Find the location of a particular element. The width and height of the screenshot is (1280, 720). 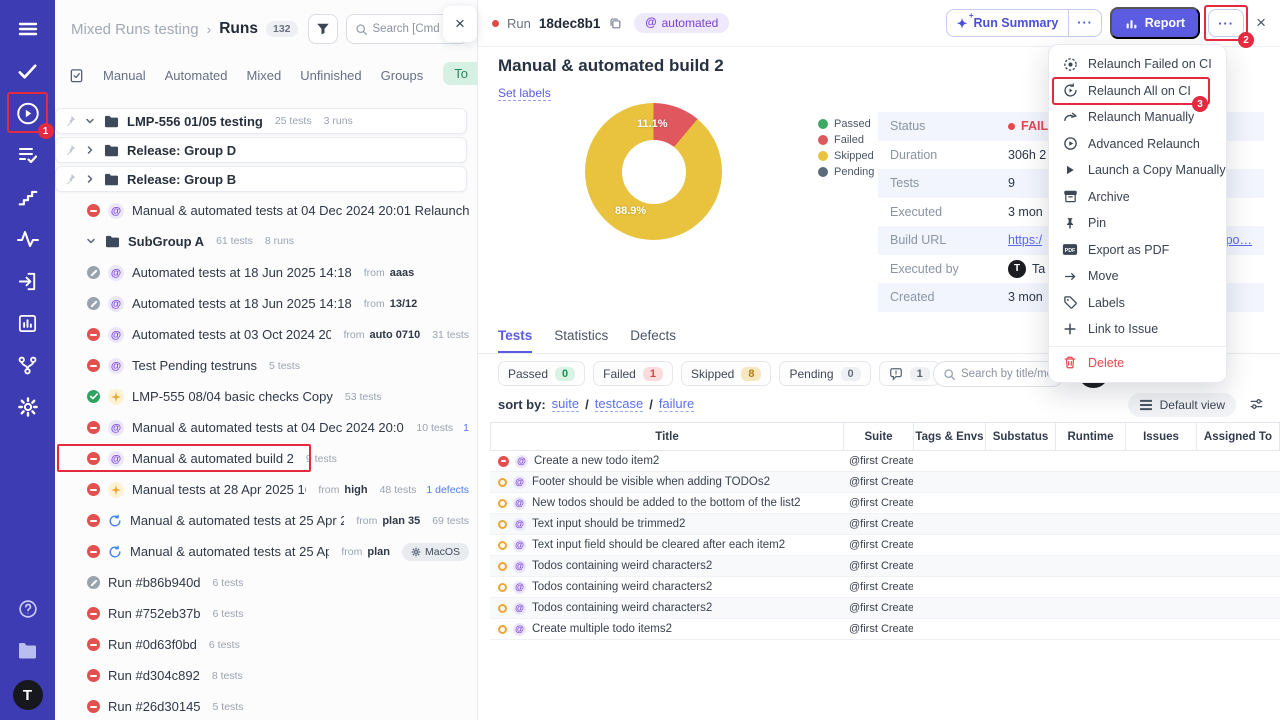

column-header-assigned-to: Assigned To is located at coordinates (1238, 436).